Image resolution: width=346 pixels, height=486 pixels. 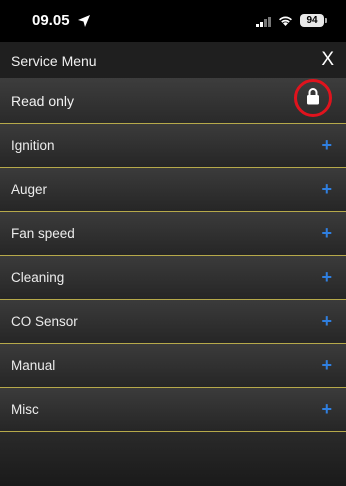 I want to click on menu-item-cleaning: Cleaning +, so click(x=173, y=277).